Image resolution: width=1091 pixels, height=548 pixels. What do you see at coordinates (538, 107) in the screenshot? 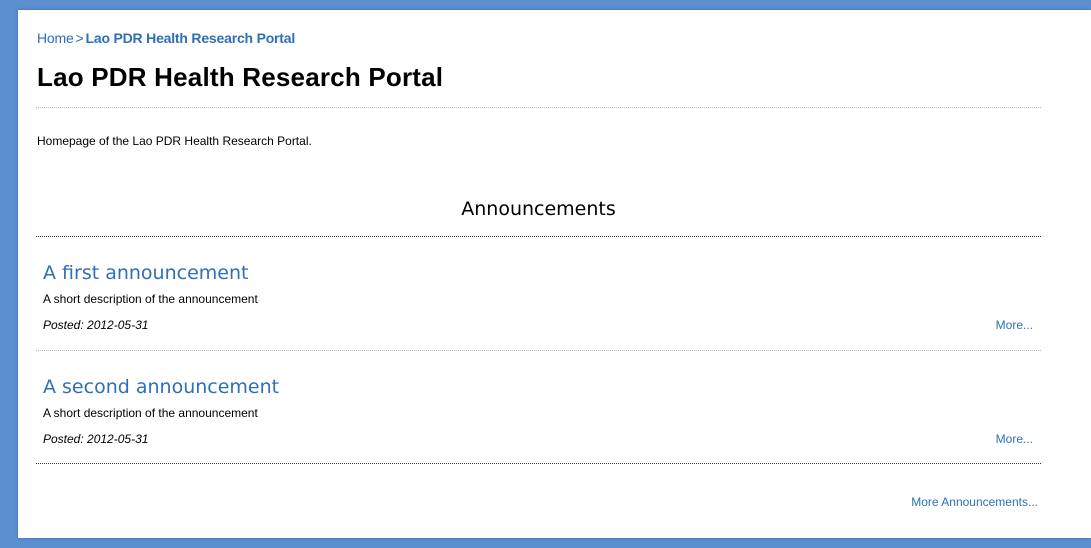
I see `title-divider` at bounding box center [538, 107].